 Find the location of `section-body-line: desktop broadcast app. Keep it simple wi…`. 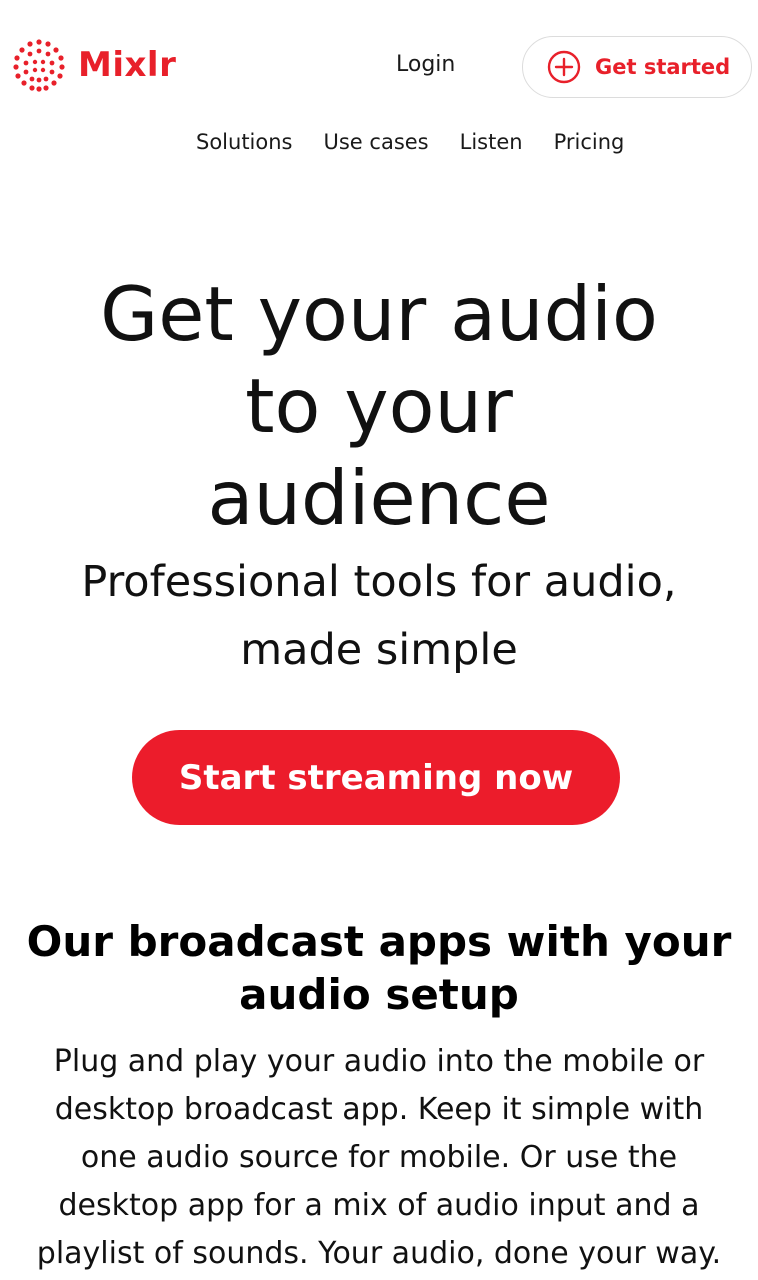

section-body-line: desktop broadcast app. Keep it simple wi… is located at coordinates (379, 1109).